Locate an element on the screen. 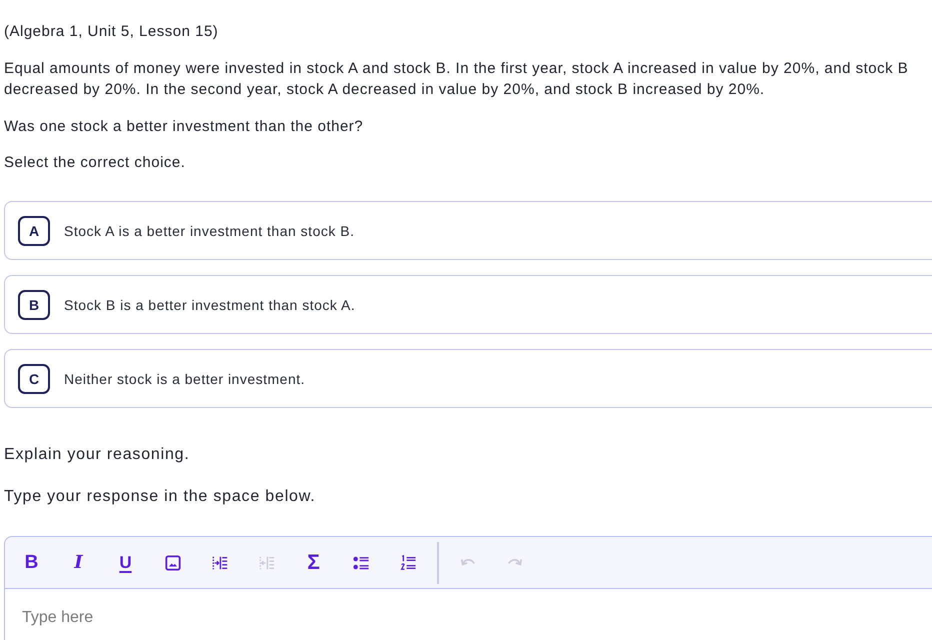 Image resolution: width=932 pixels, height=640 pixels. letter-badge: A is located at coordinates (34, 231).